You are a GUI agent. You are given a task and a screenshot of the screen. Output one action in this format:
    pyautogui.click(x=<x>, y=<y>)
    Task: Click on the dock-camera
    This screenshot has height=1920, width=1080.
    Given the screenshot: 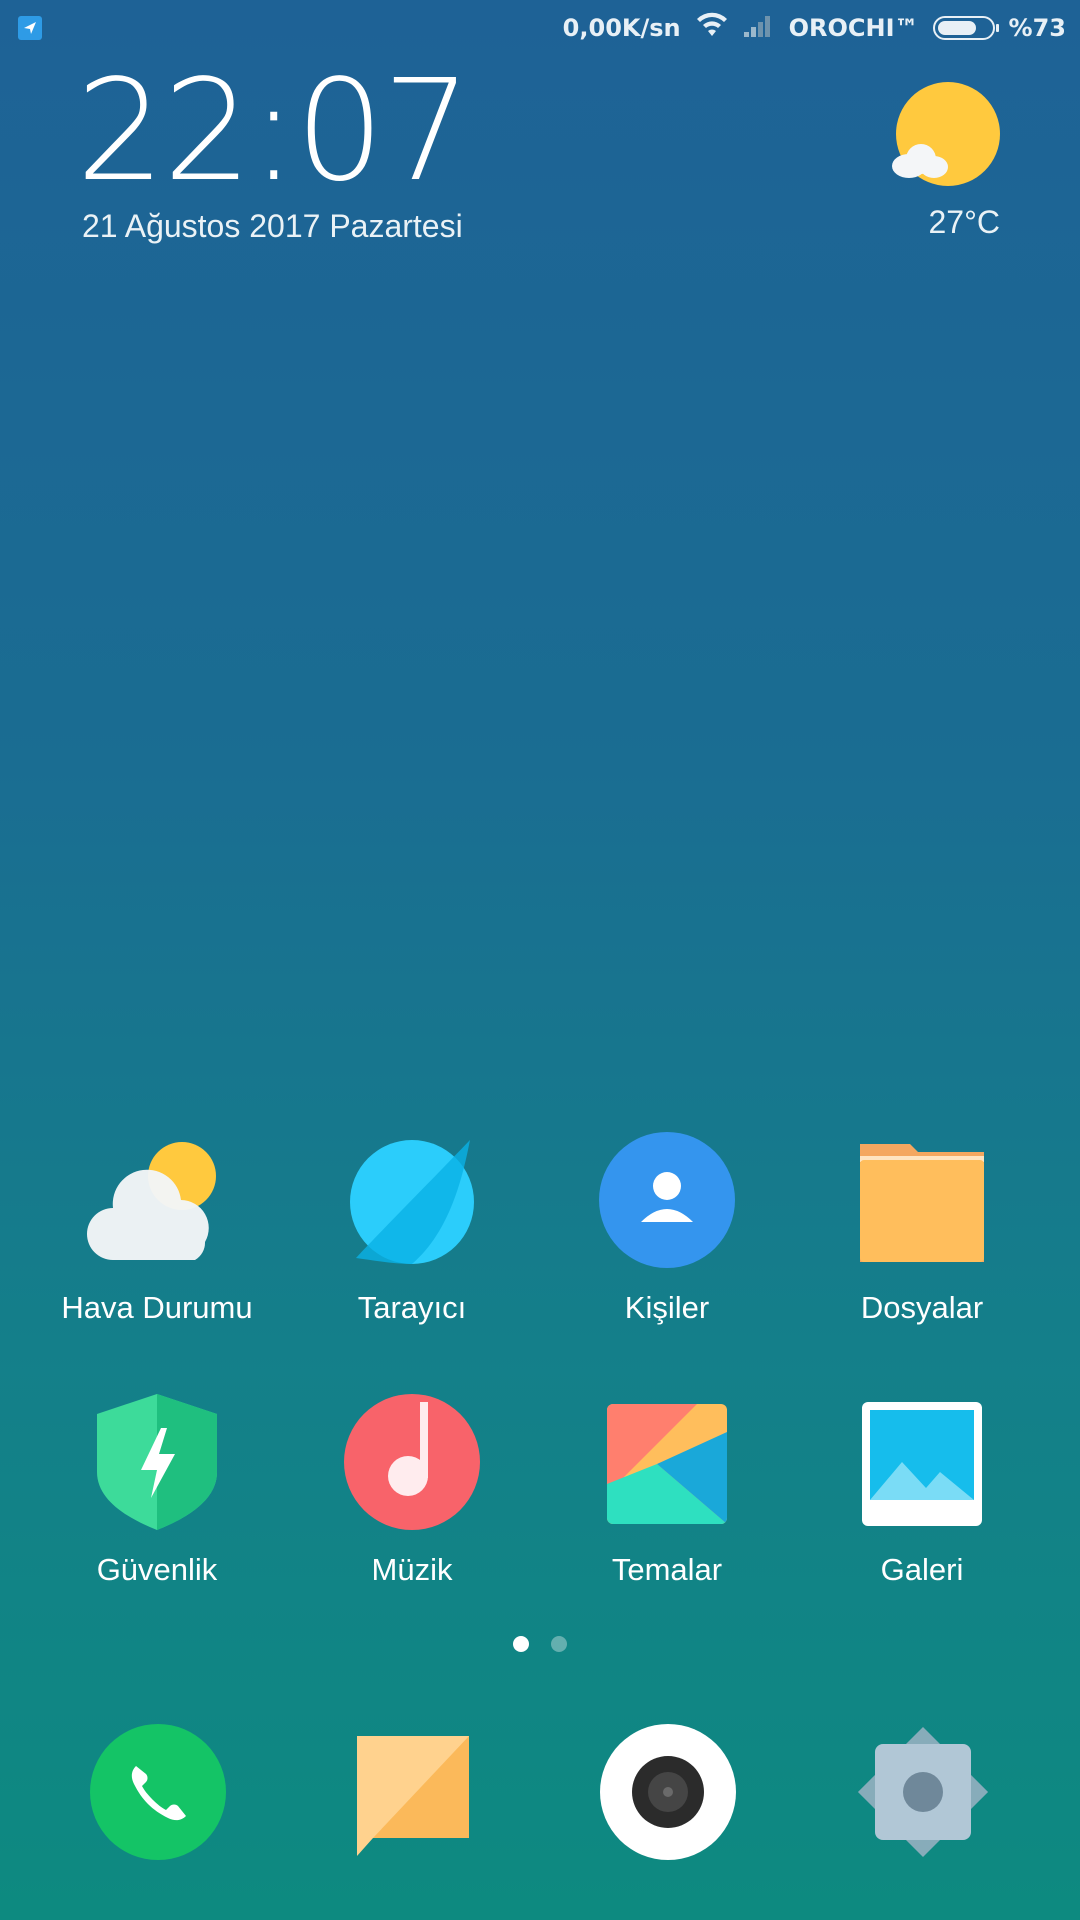 What is the action you would take?
    pyautogui.click(x=668, y=1792)
    